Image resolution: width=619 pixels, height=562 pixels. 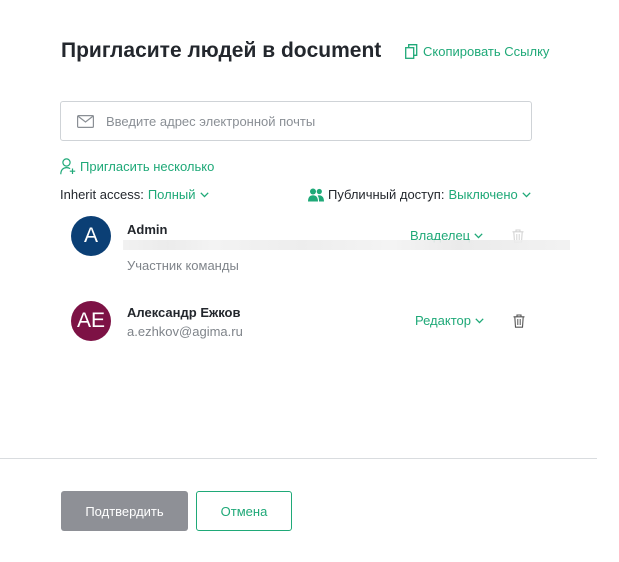 I want to click on copy-link-button: Скопировать Ссылку, so click(x=477, y=51).